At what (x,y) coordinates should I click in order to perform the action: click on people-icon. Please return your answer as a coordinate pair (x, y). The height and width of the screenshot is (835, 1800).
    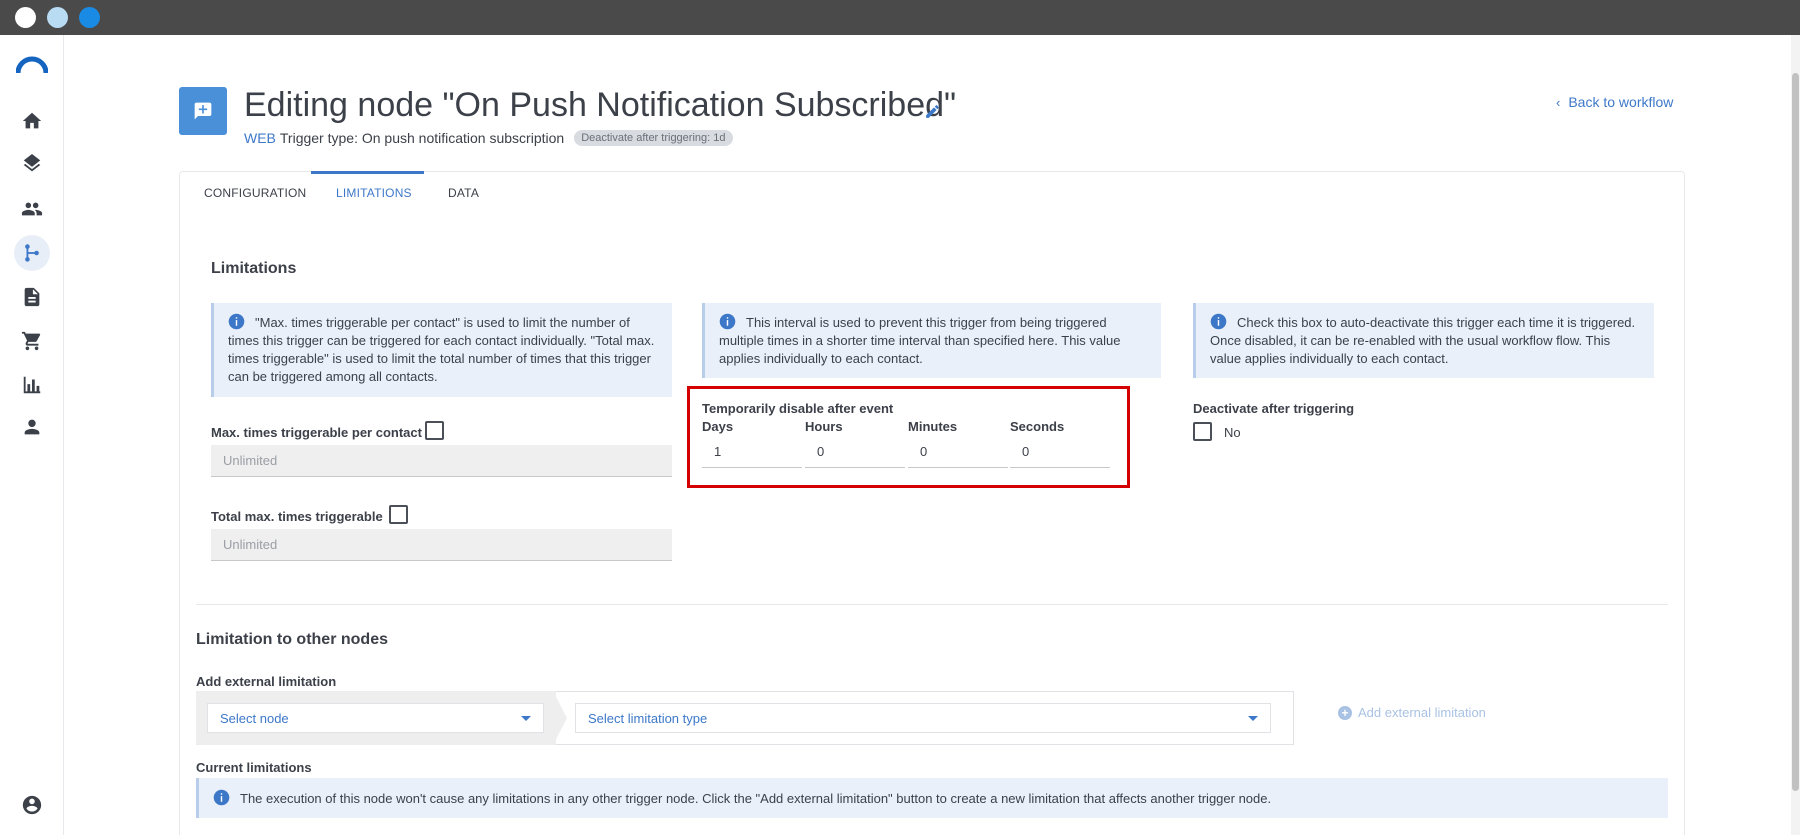
    Looking at the image, I should click on (32, 209).